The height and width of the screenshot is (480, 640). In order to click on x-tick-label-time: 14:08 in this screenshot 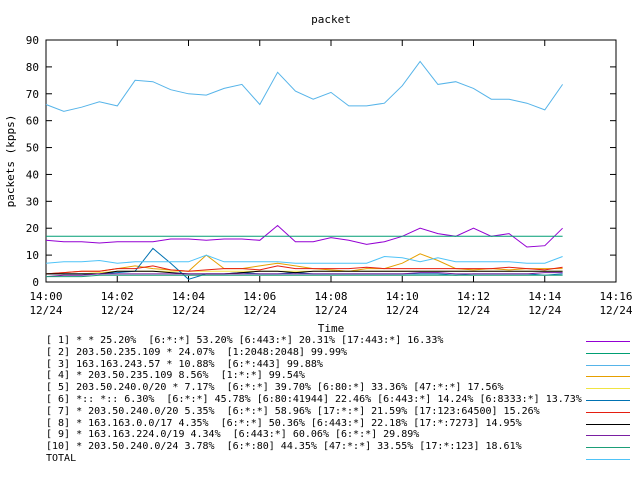, I will do `click(330, 296)`.